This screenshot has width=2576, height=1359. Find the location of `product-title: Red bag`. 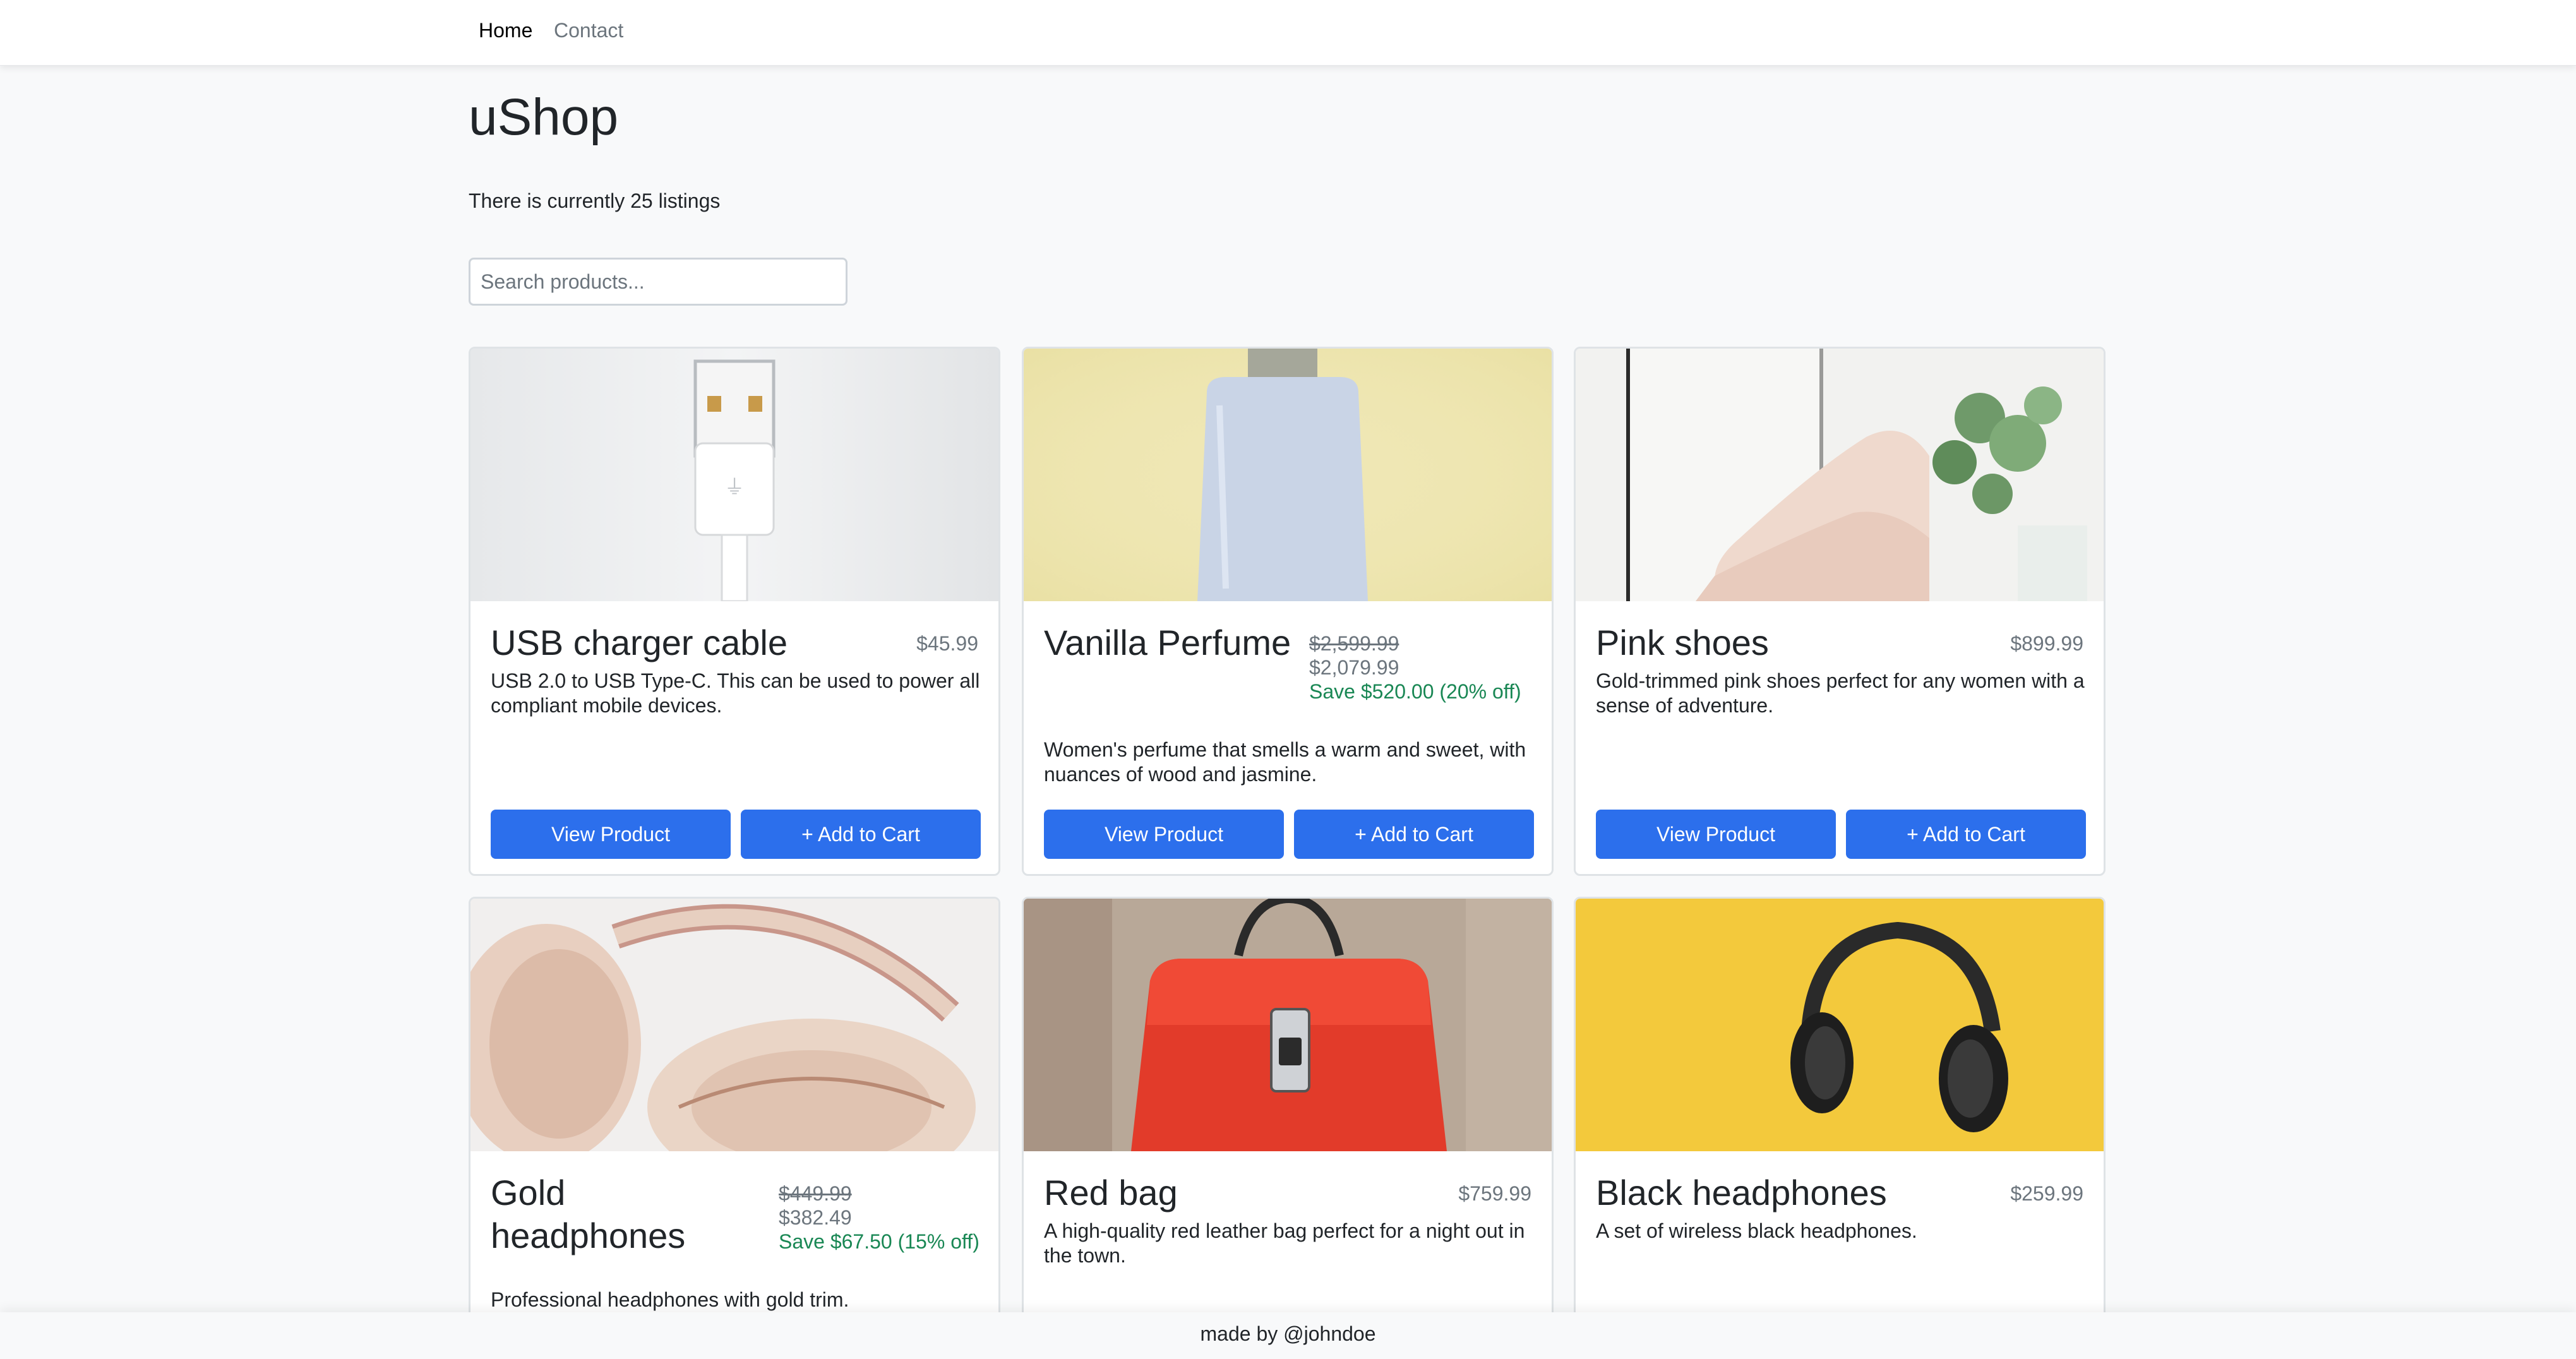

product-title: Red bag is located at coordinates (1111, 1193).